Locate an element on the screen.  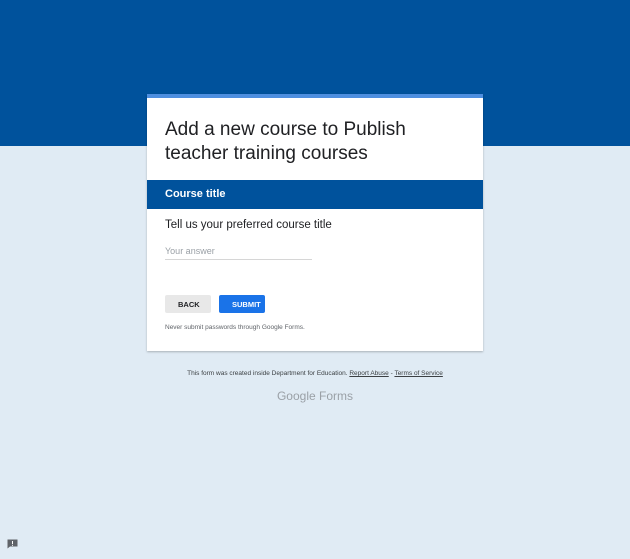
report-abuse-link: Report Abuse is located at coordinates (368, 373).